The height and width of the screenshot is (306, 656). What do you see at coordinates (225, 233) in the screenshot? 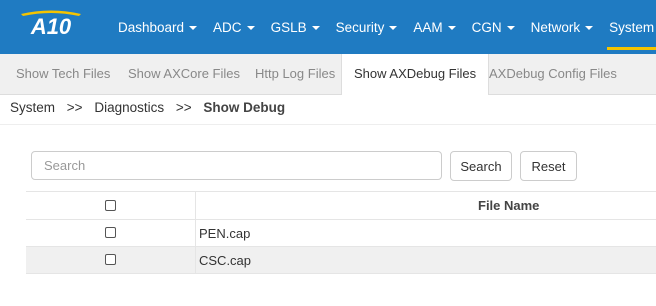
I see `file-name-cell: PEN.cap` at bounding box center [225, 233].